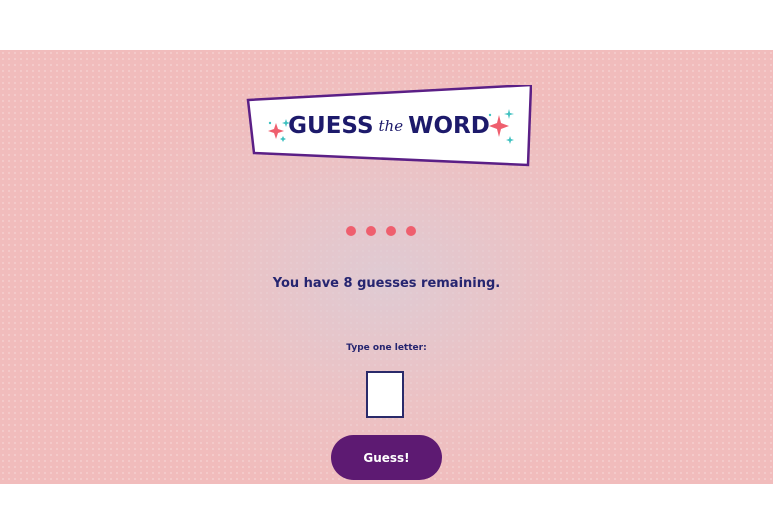  I want to click on letter-input-label: Type one letter:, so click(386, 348).